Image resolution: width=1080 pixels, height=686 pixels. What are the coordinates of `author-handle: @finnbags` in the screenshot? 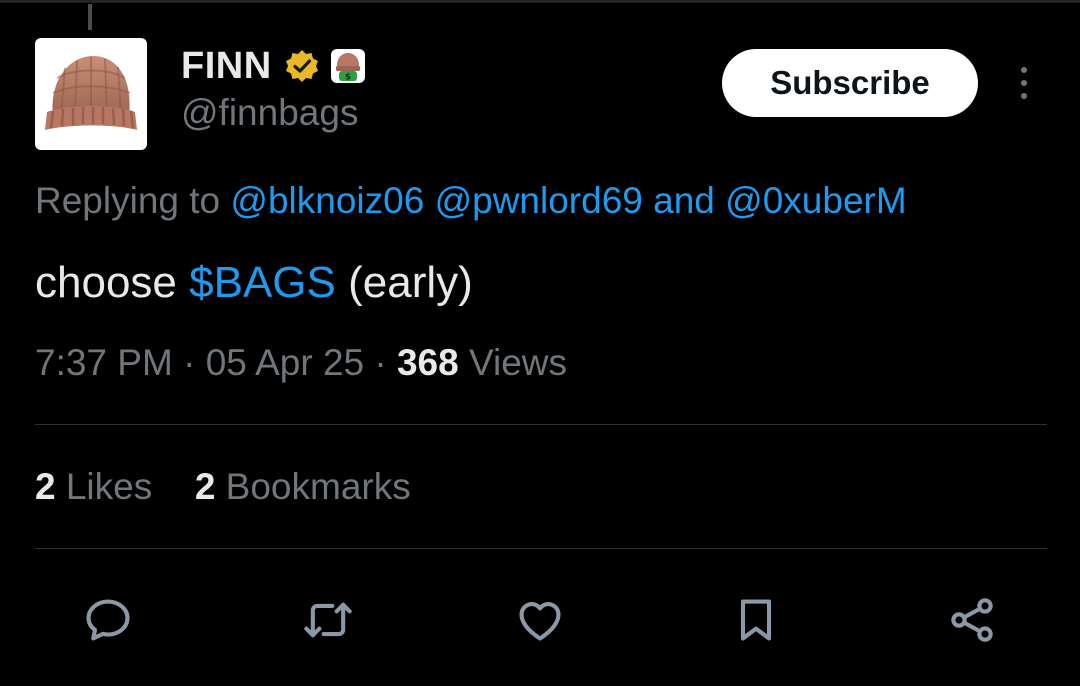 It's located at (269, 113).